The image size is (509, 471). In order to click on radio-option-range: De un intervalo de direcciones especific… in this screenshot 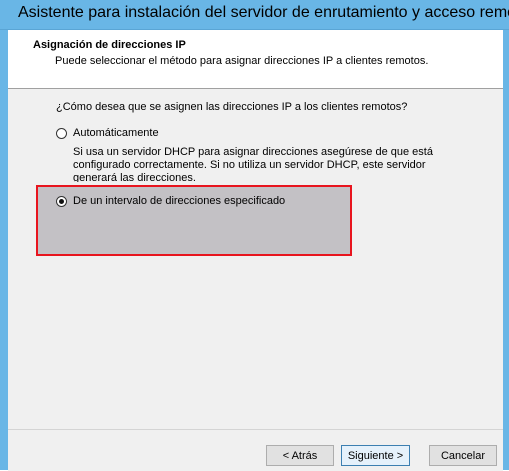, I will do `click(170, 201)`.